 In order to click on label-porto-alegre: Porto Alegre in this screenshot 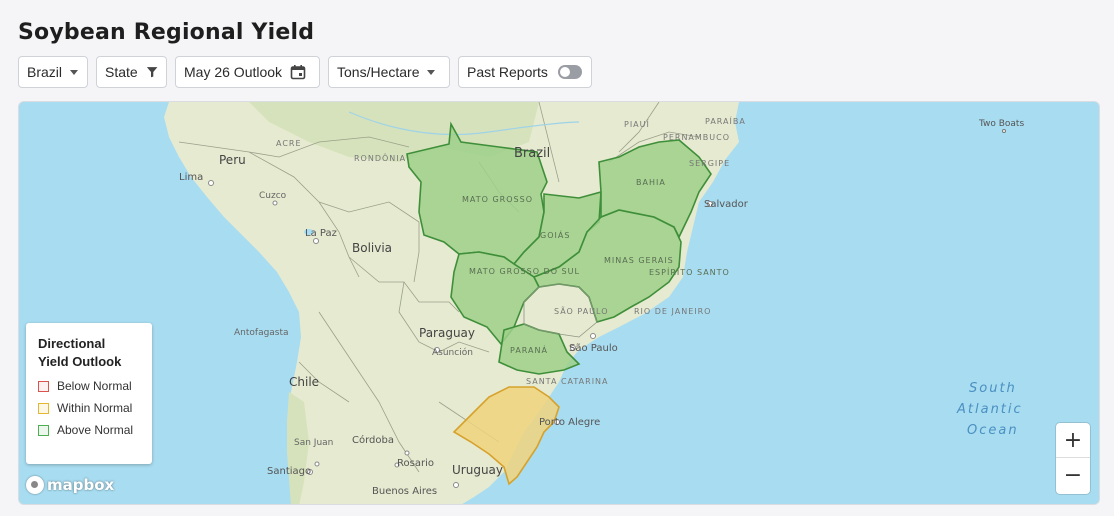, I will do `click(569, 422)`.